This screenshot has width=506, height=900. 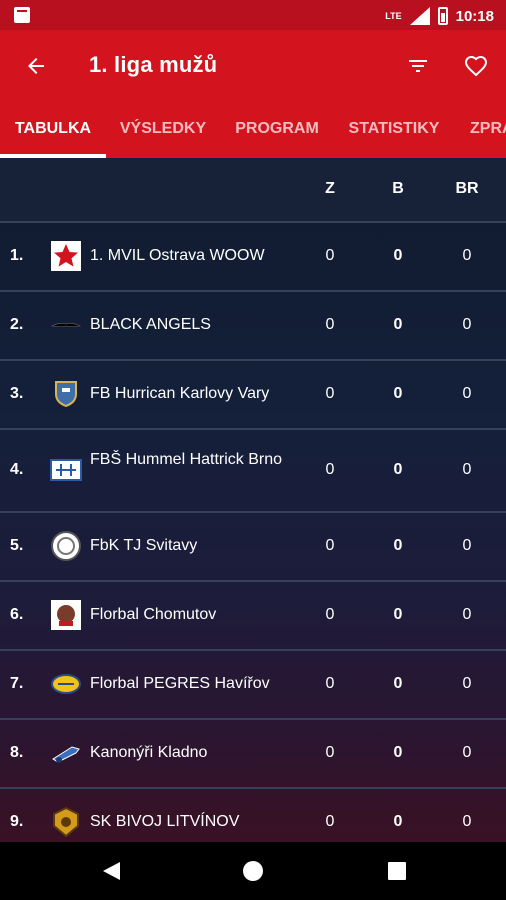 I want to click on filter-icon, so click(x=418, y=66).